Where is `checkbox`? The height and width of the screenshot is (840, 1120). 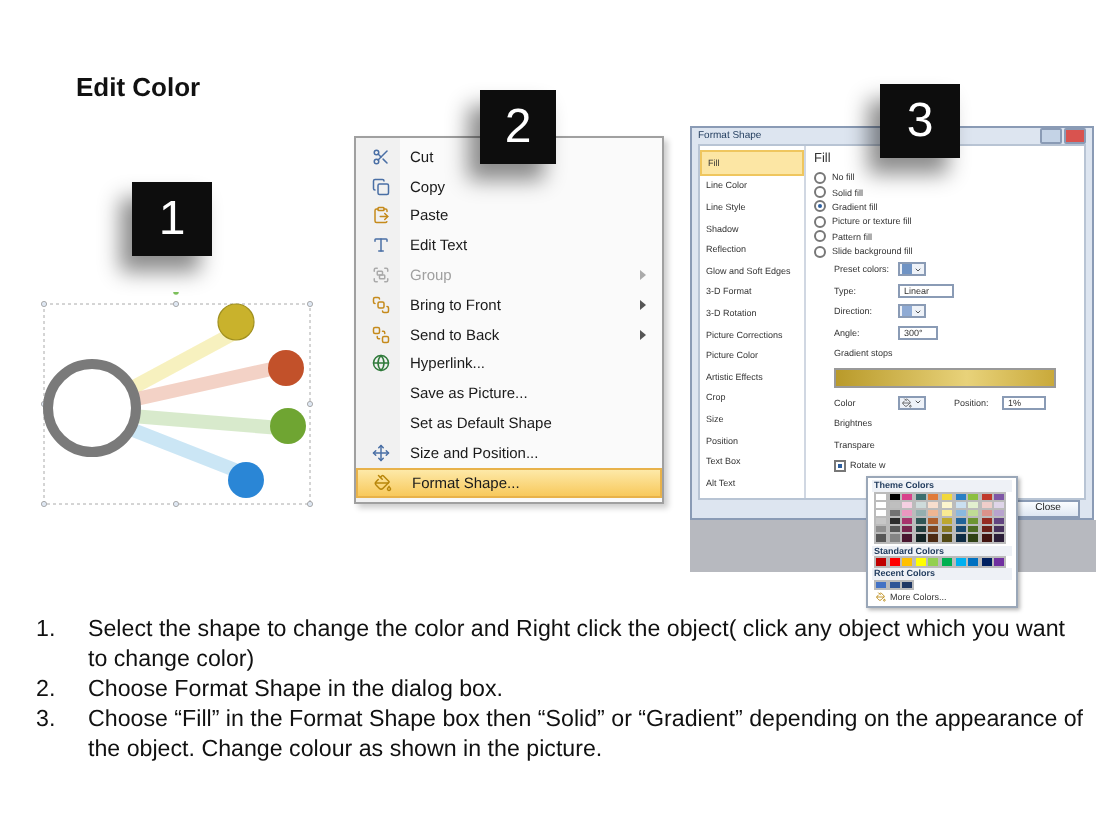 checkbox is located at coordinates (840, 465).